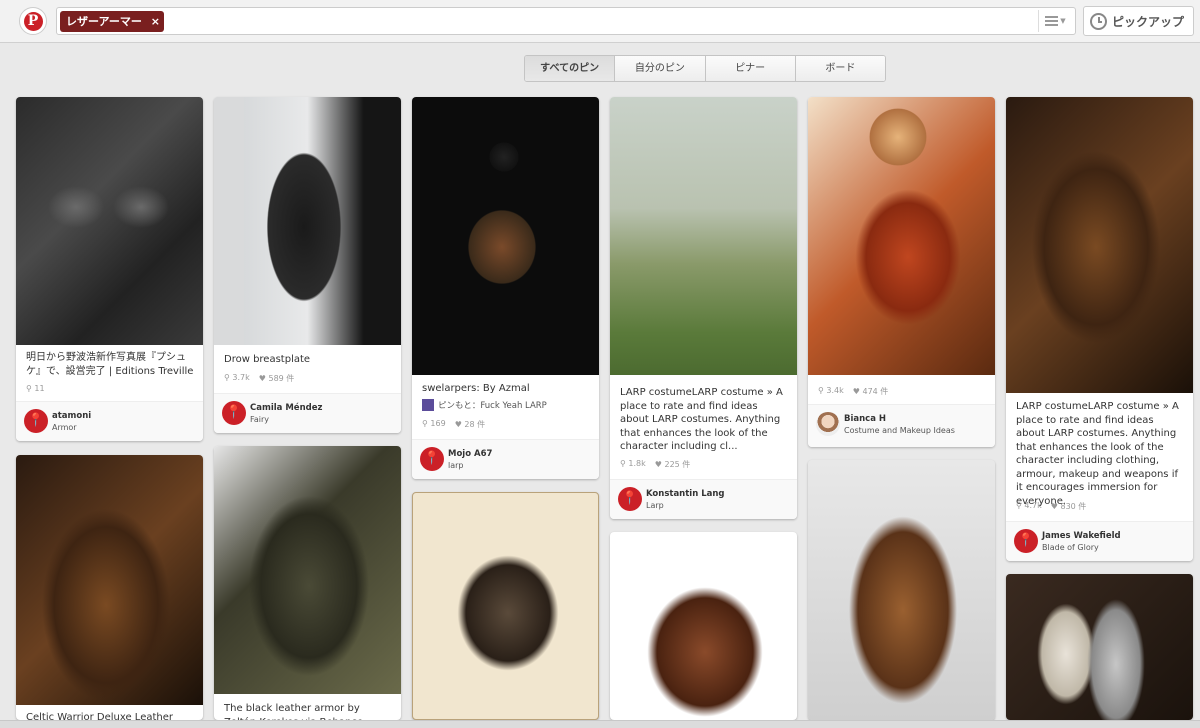 Image resolution: width=1200 pixels, height=728 pixels. I want to click on via-thumbnail, so click(428, 405).